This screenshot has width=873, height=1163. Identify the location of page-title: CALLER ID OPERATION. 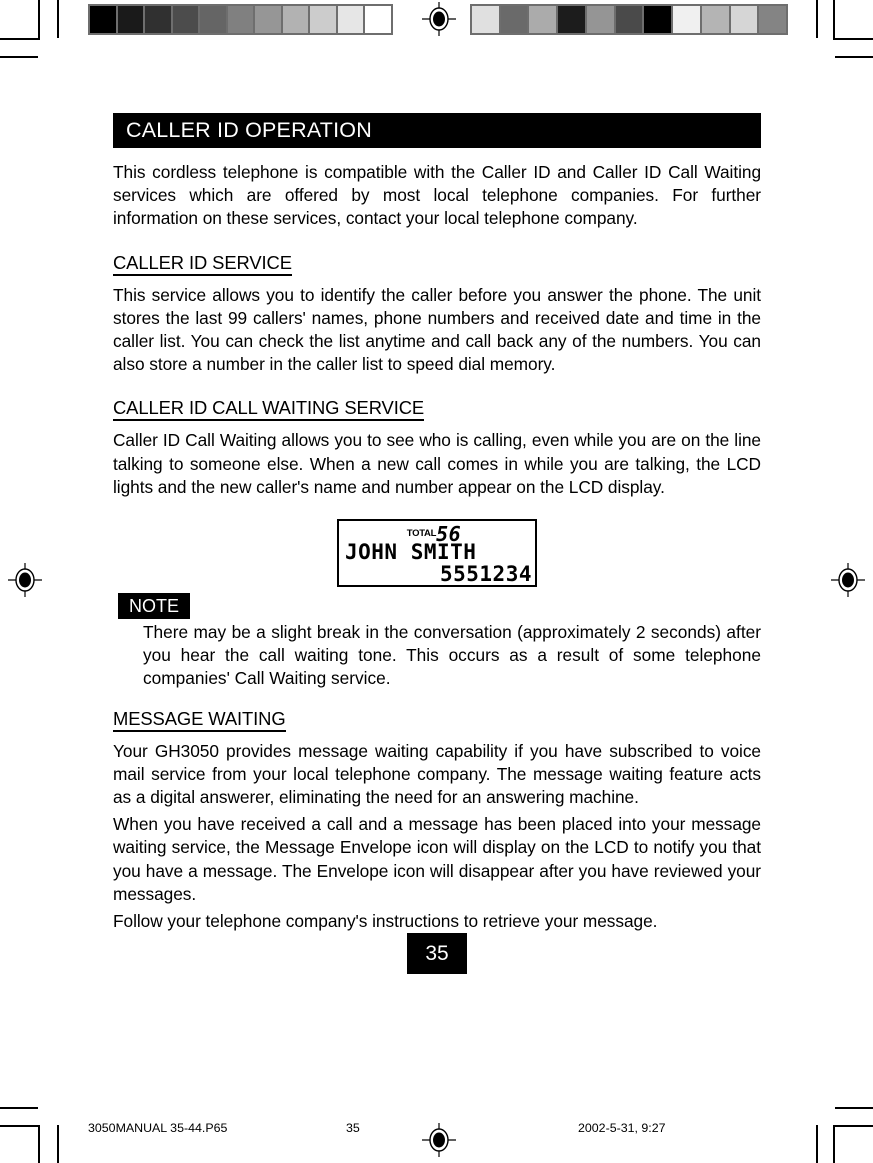
(437, 130).